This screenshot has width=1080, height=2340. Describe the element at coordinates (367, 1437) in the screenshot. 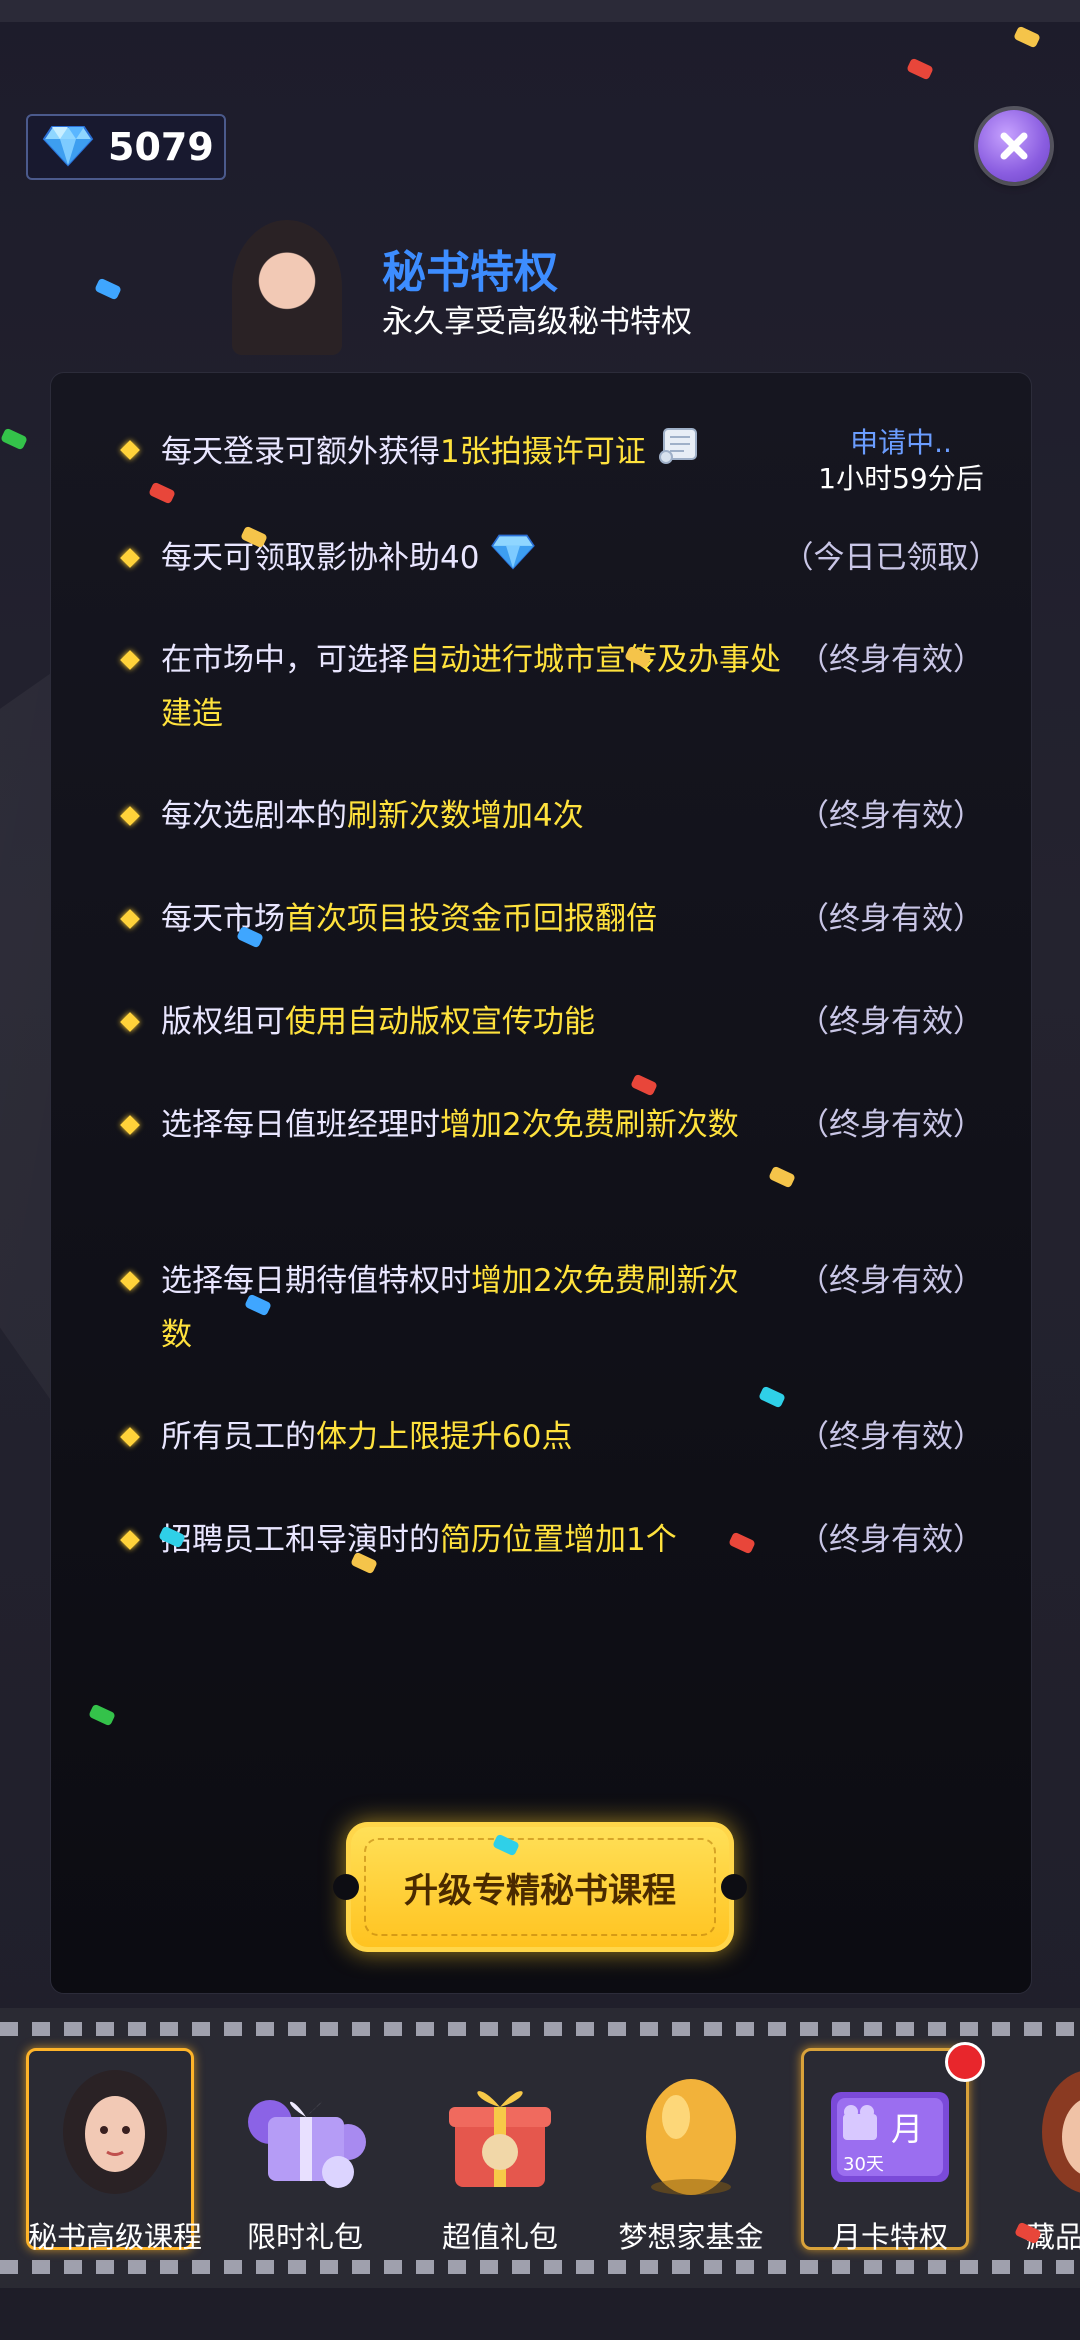

I see `privilege-text: 所有员工的体力上限提升60点` at that location.